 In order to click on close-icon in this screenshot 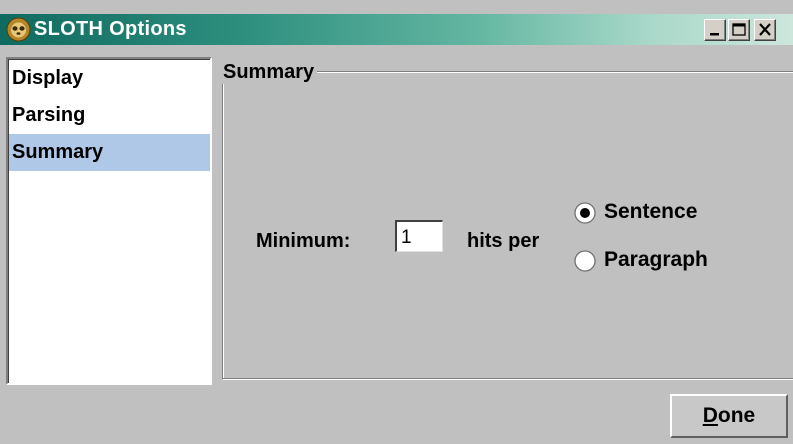, I will do `click(765, 29)`.